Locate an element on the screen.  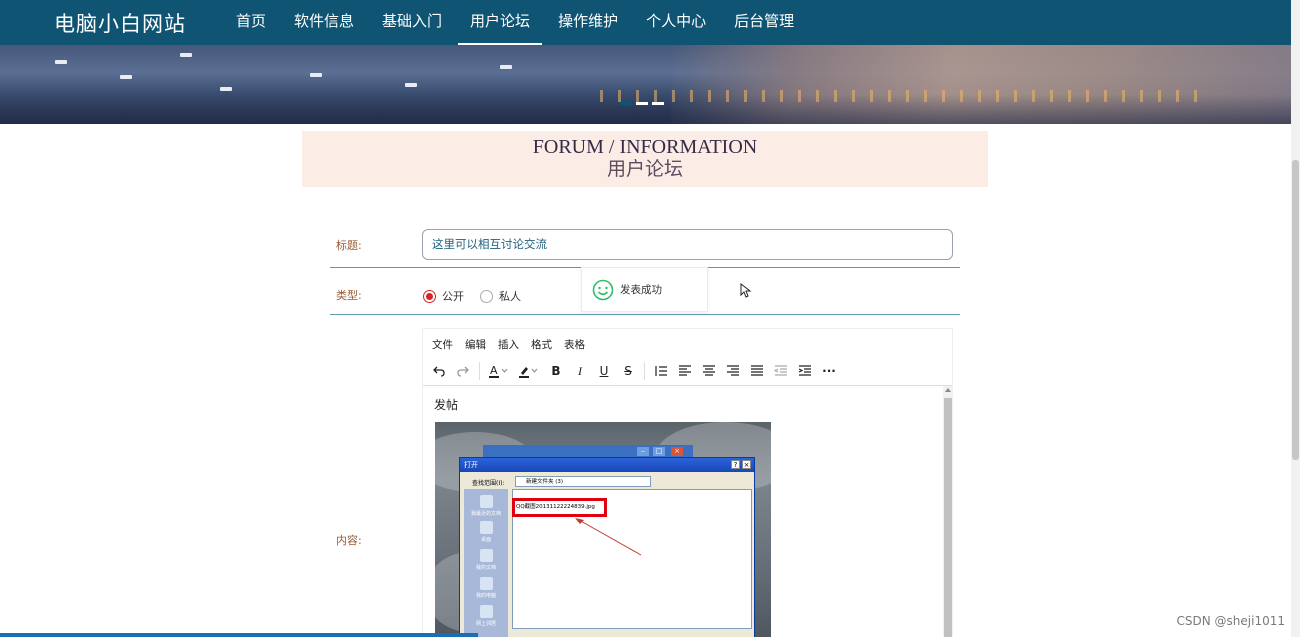
text-color-icon: A is located at coordinates (499, 371).